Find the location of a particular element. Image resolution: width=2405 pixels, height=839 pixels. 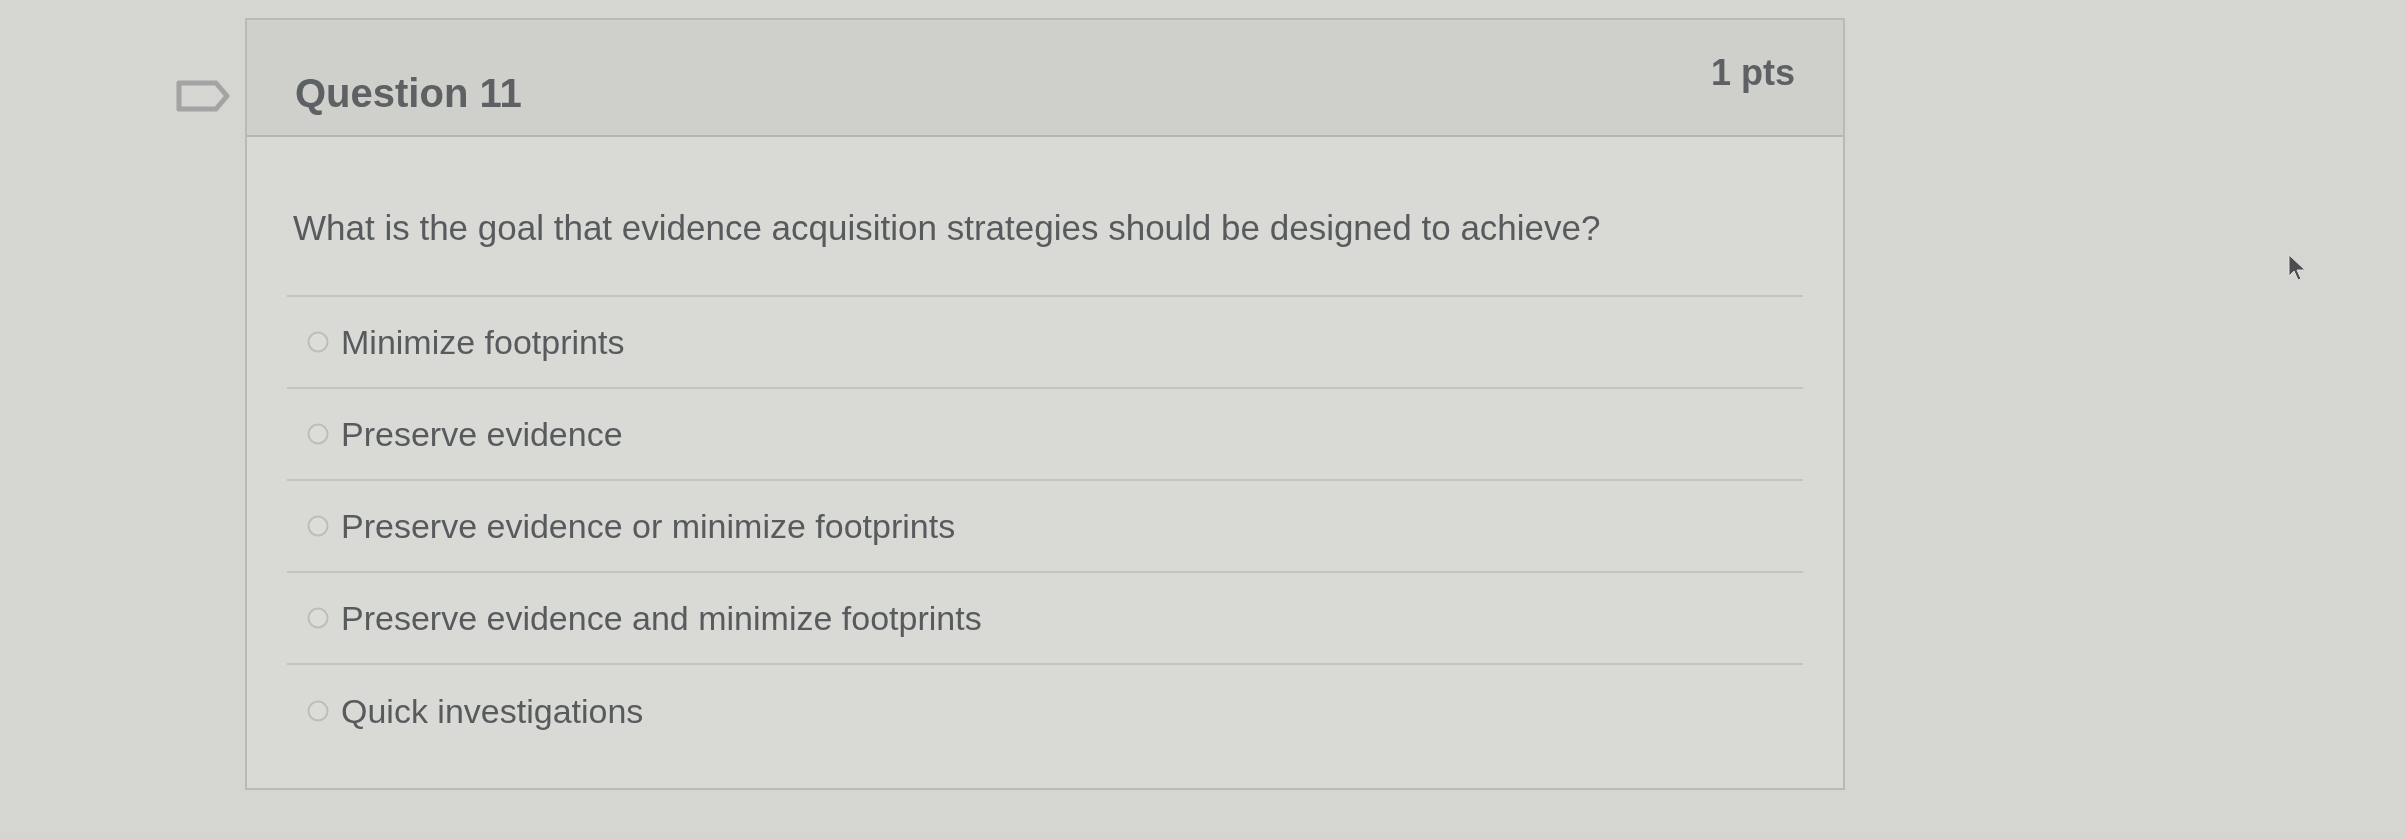

answer-option: Minimize footprints is located at coordinates (1045, 343).